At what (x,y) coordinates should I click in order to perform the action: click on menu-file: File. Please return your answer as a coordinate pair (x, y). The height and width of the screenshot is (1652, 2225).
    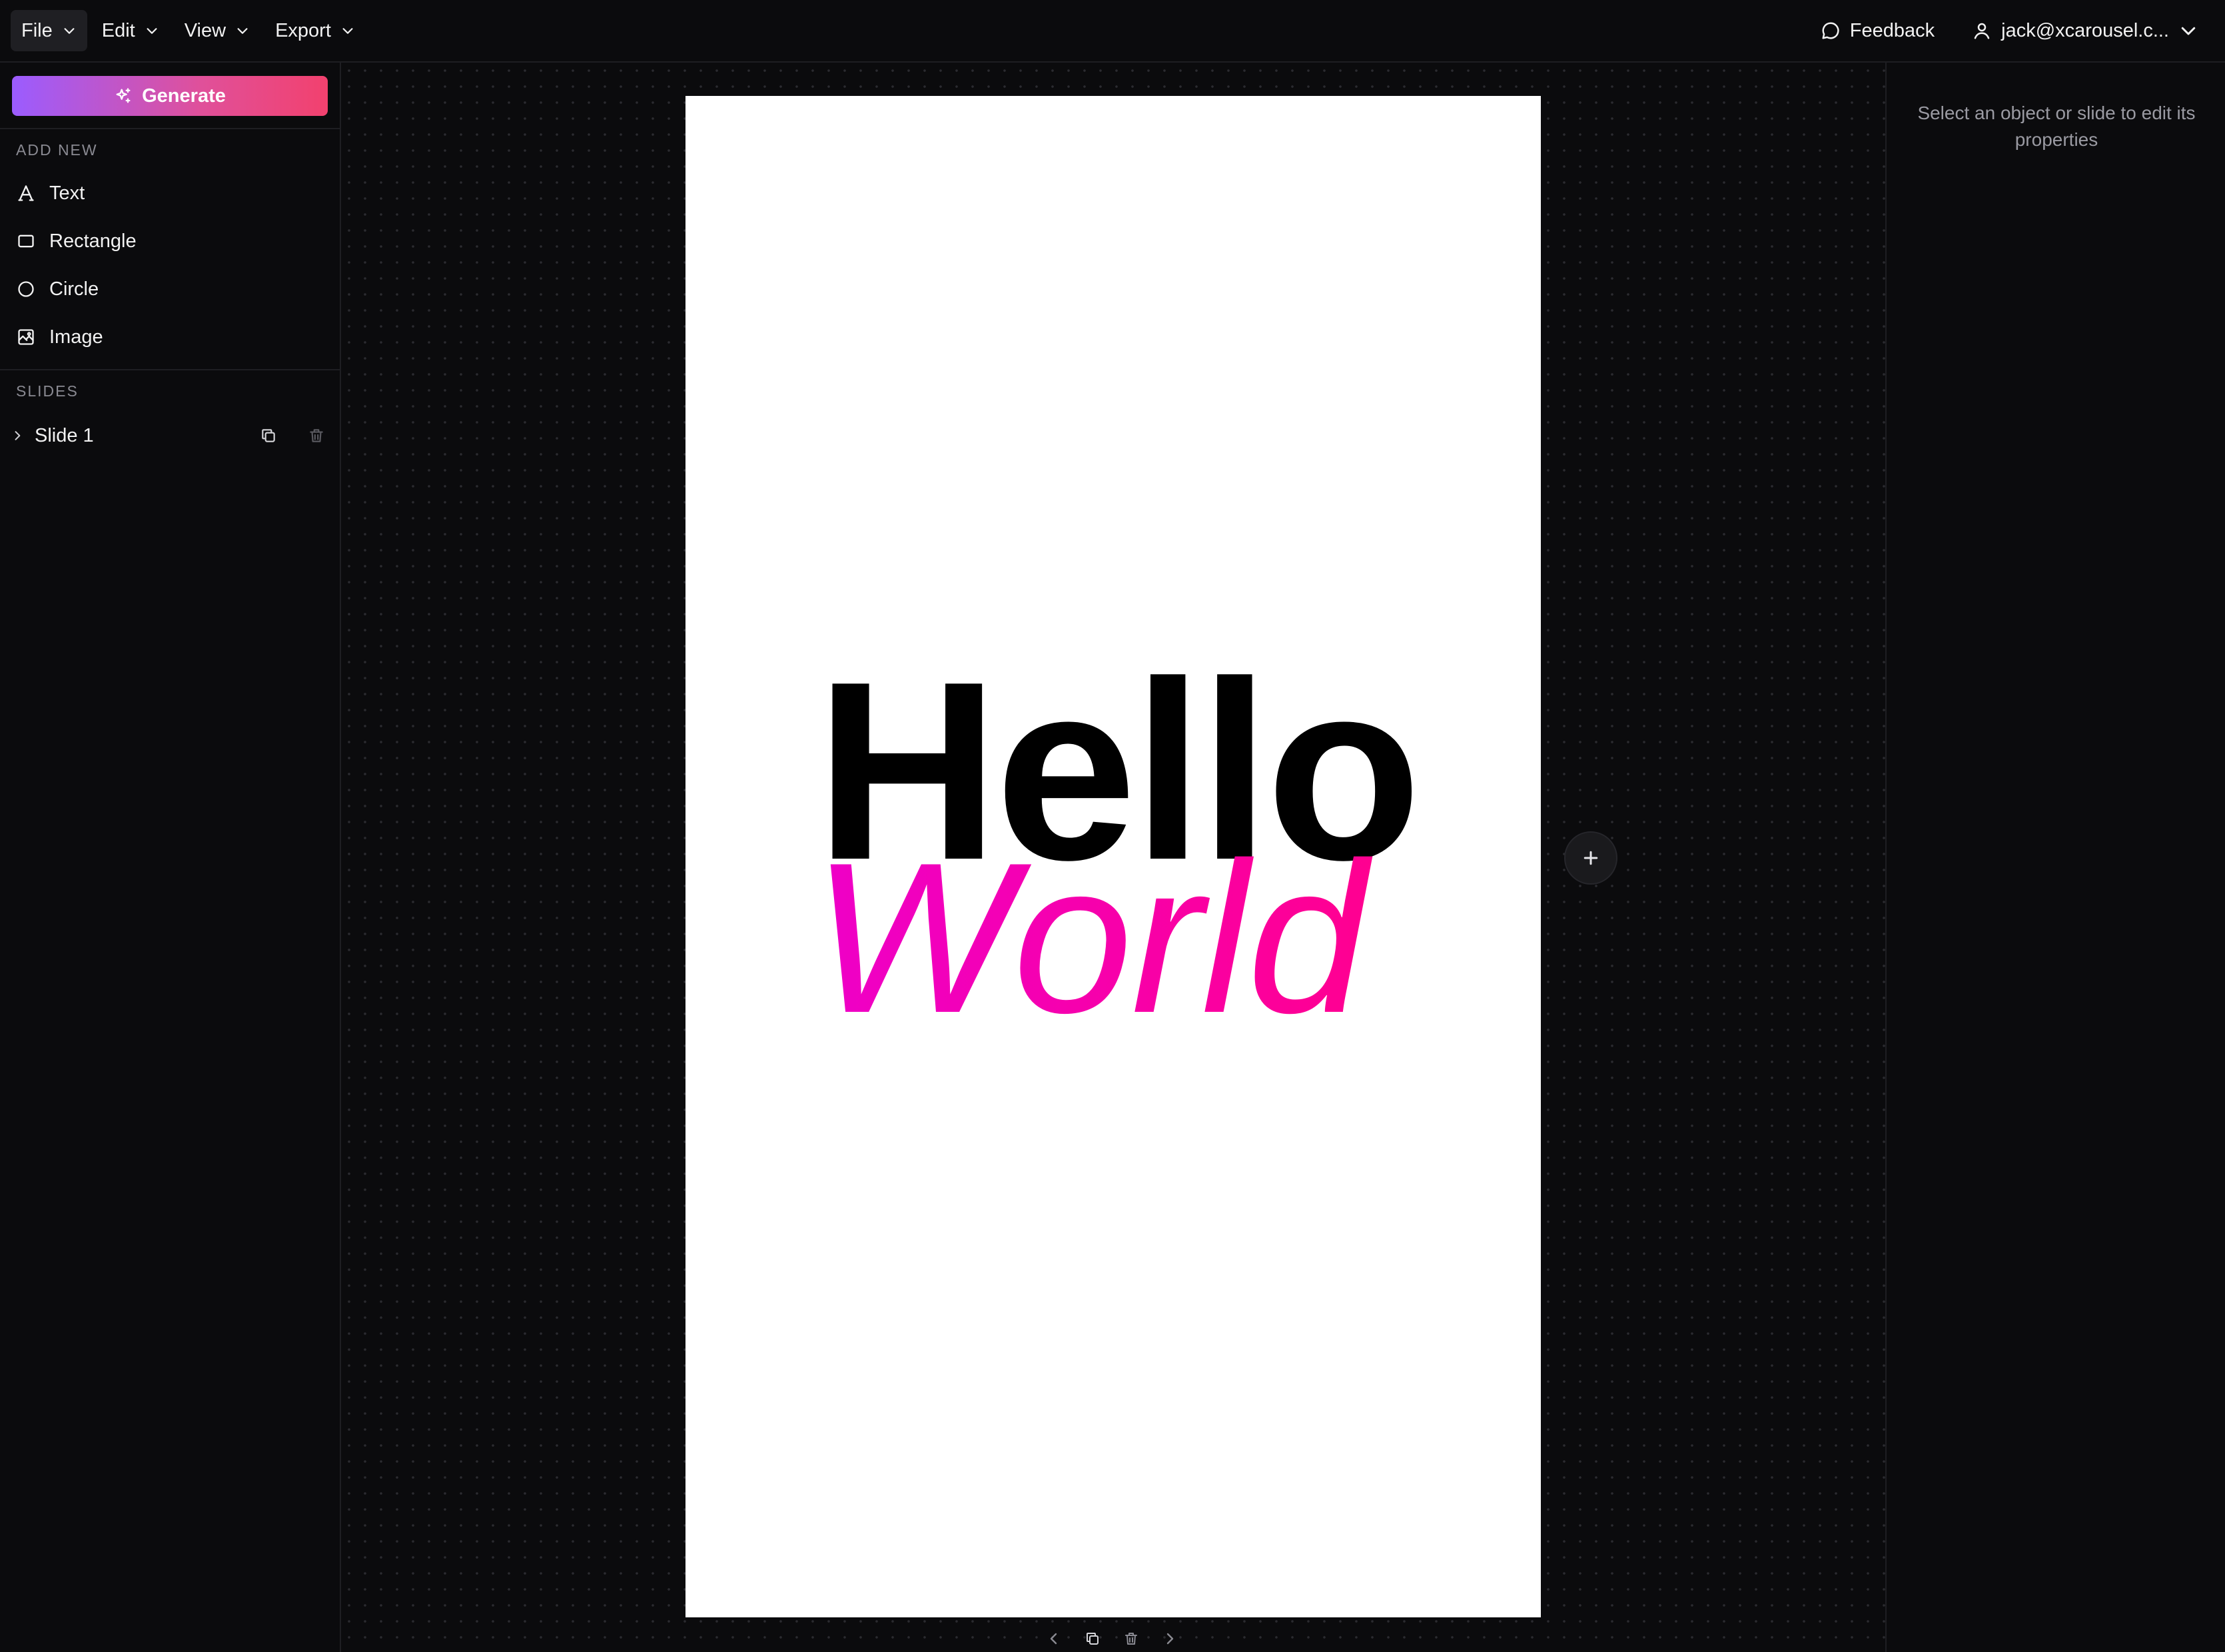
    Looking at the image, I should click on (49, 30).